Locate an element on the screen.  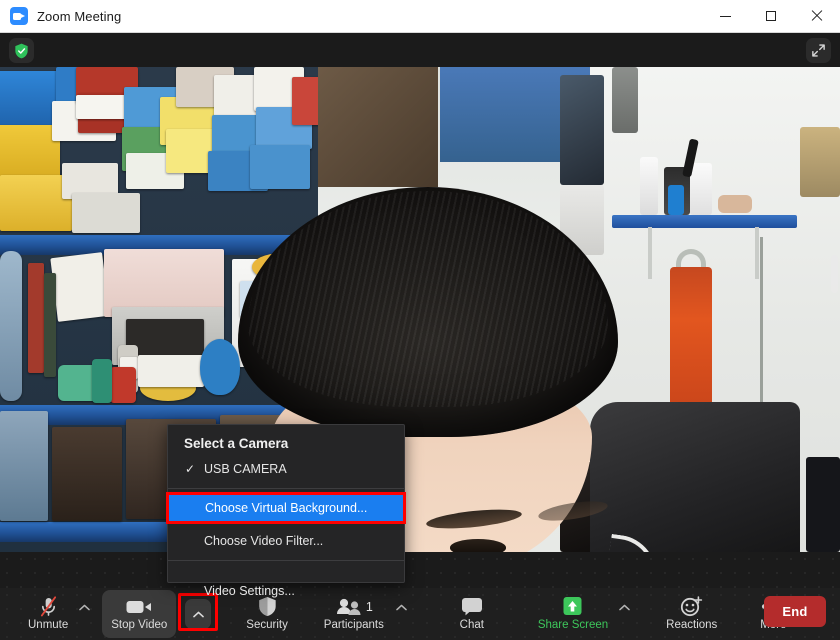
minimize-icon is located at coordinates (725, 16).